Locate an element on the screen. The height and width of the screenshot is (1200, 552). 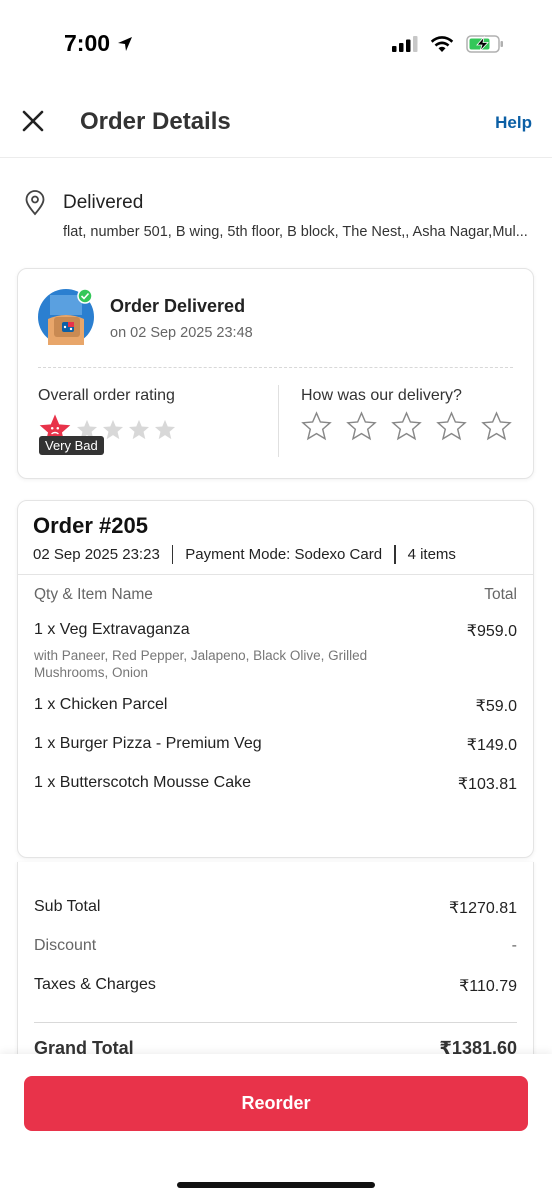
status-time: 7:00 is located at coordinates (99, 43).